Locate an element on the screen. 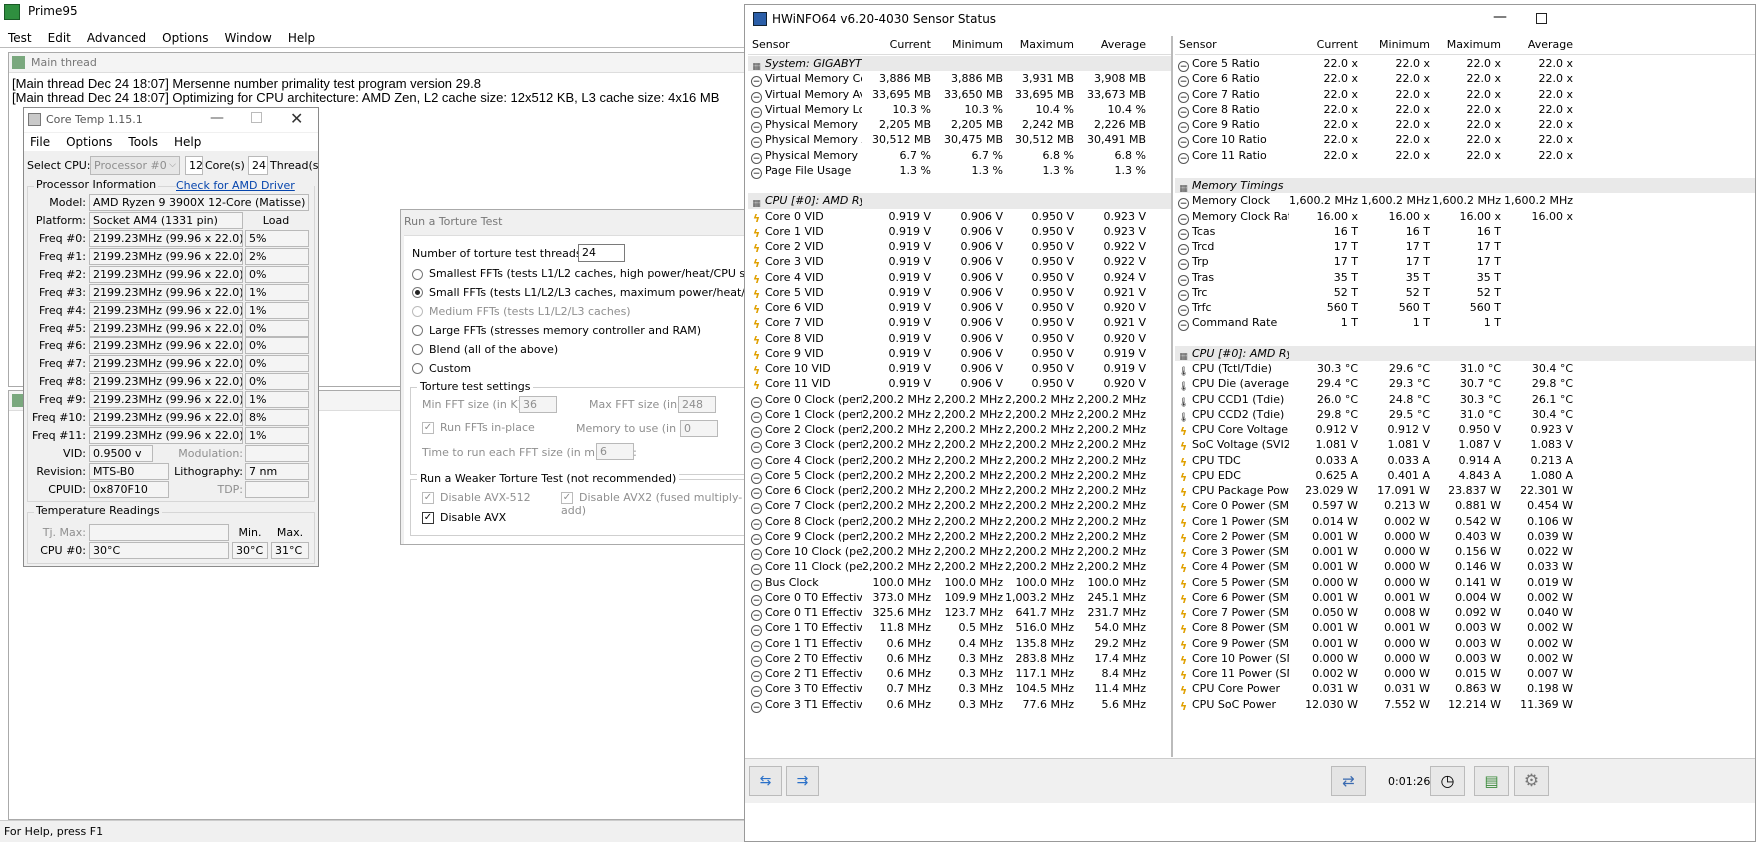 The image size is (1756, 842). col-average: Average is located at coordinates (1111, 45).